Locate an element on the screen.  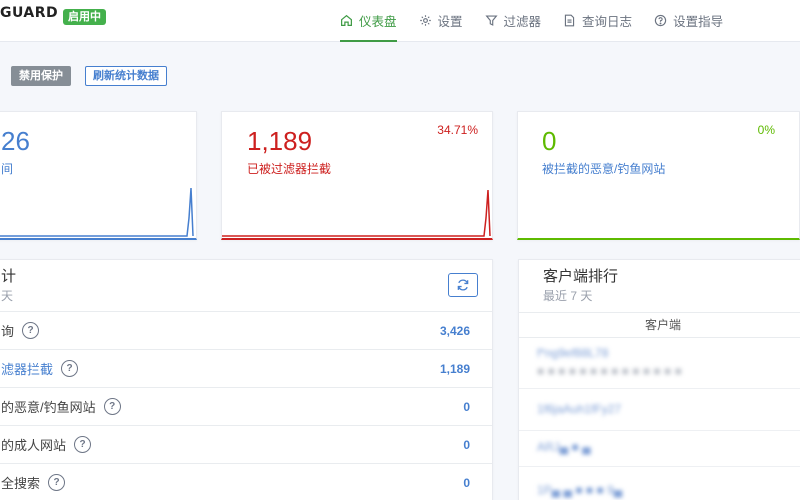
nav-filters: 过滤器 is located at coordinates (513, 20).